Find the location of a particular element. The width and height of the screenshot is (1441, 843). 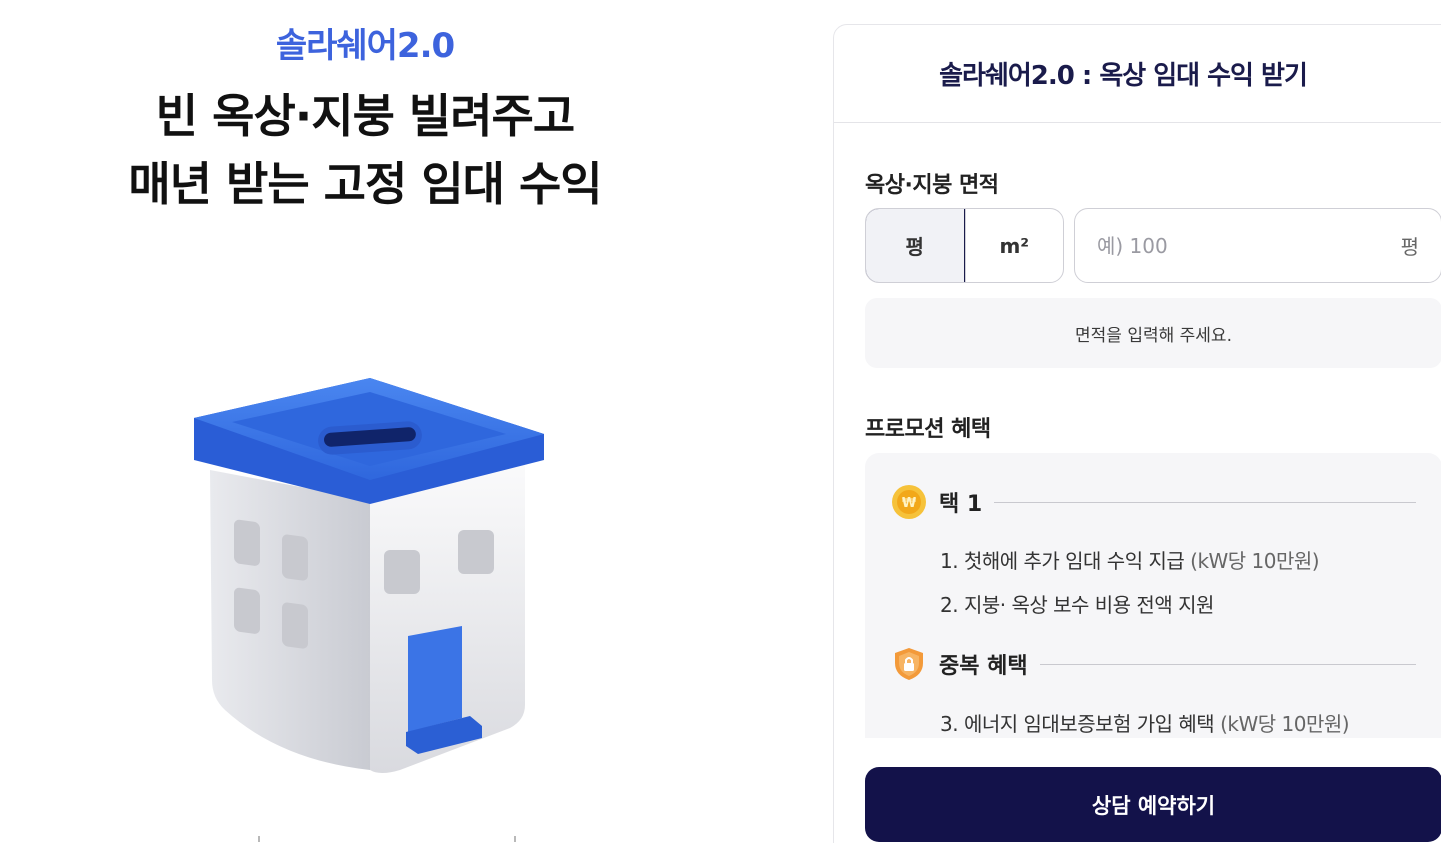

hero-headline: 빈 옥상·지붕 빌려주고 매년 받는 고정 임대 수익 is located at coordinates (365, 150).